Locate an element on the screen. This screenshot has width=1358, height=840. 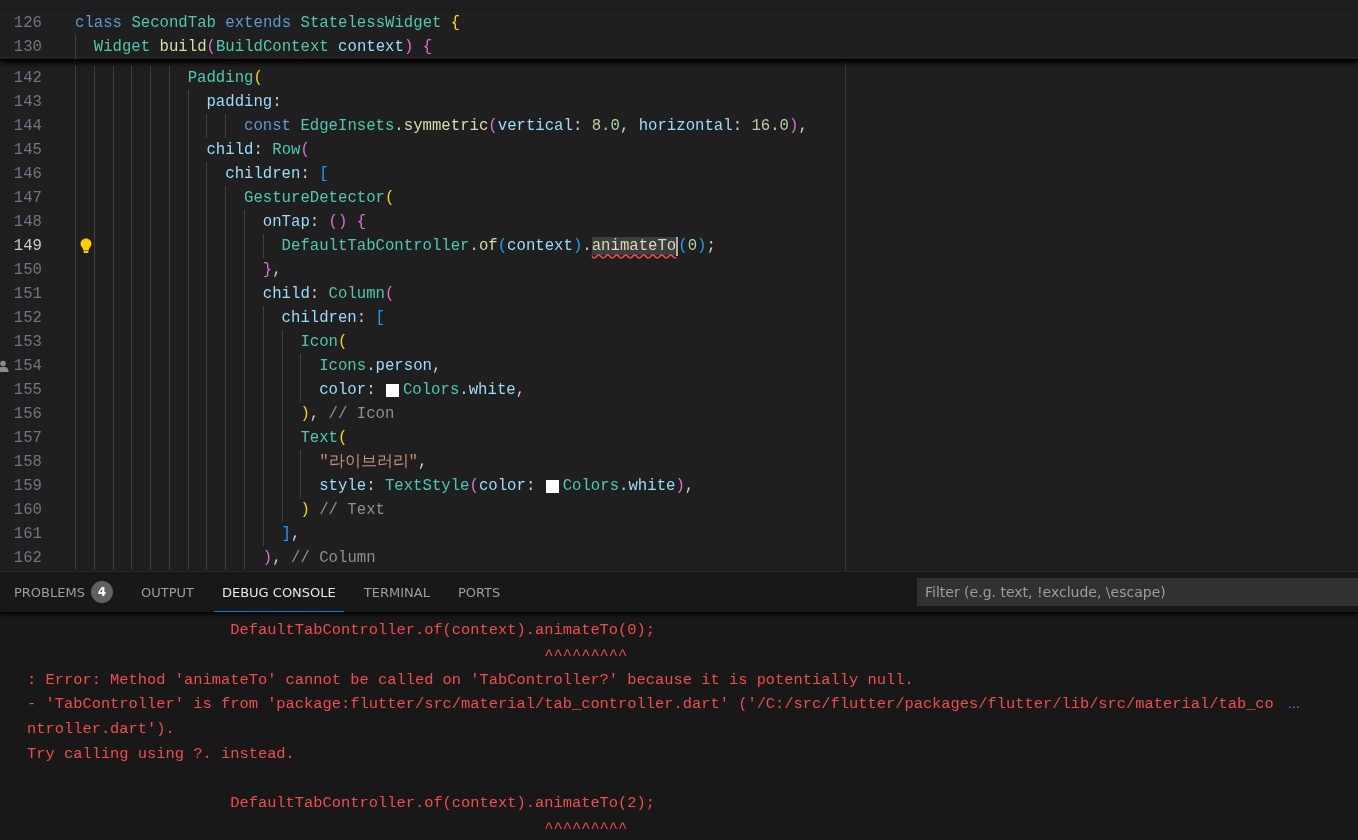
lightbulb-icon is located at coordinates (86, 246).